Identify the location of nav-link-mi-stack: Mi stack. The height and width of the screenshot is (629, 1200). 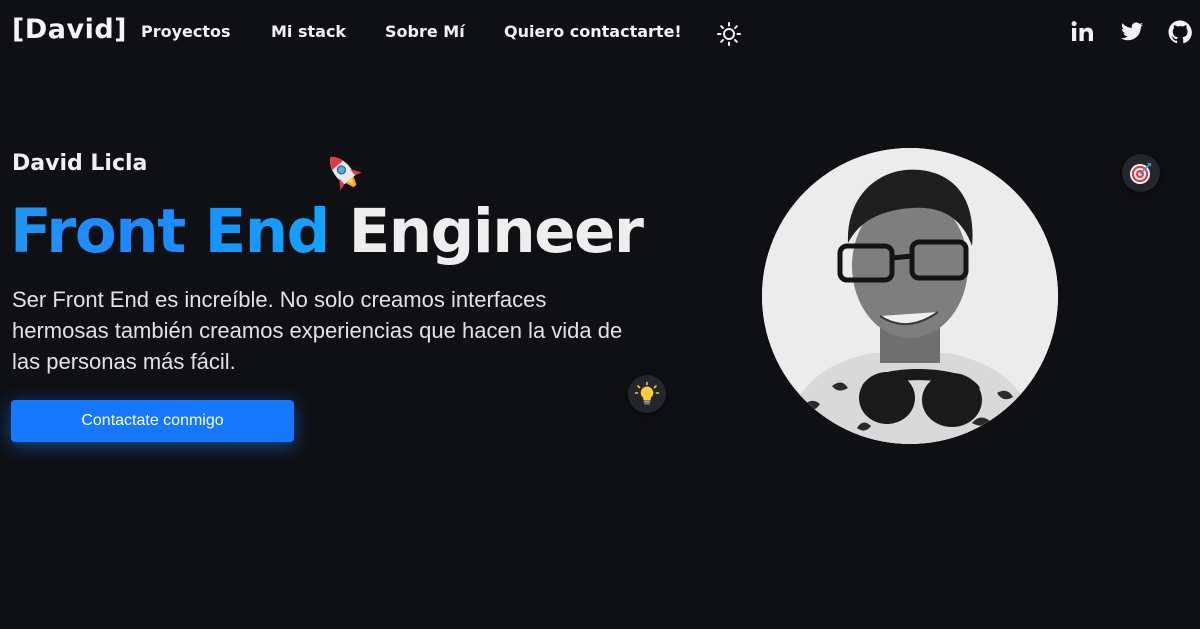
(308, 31).